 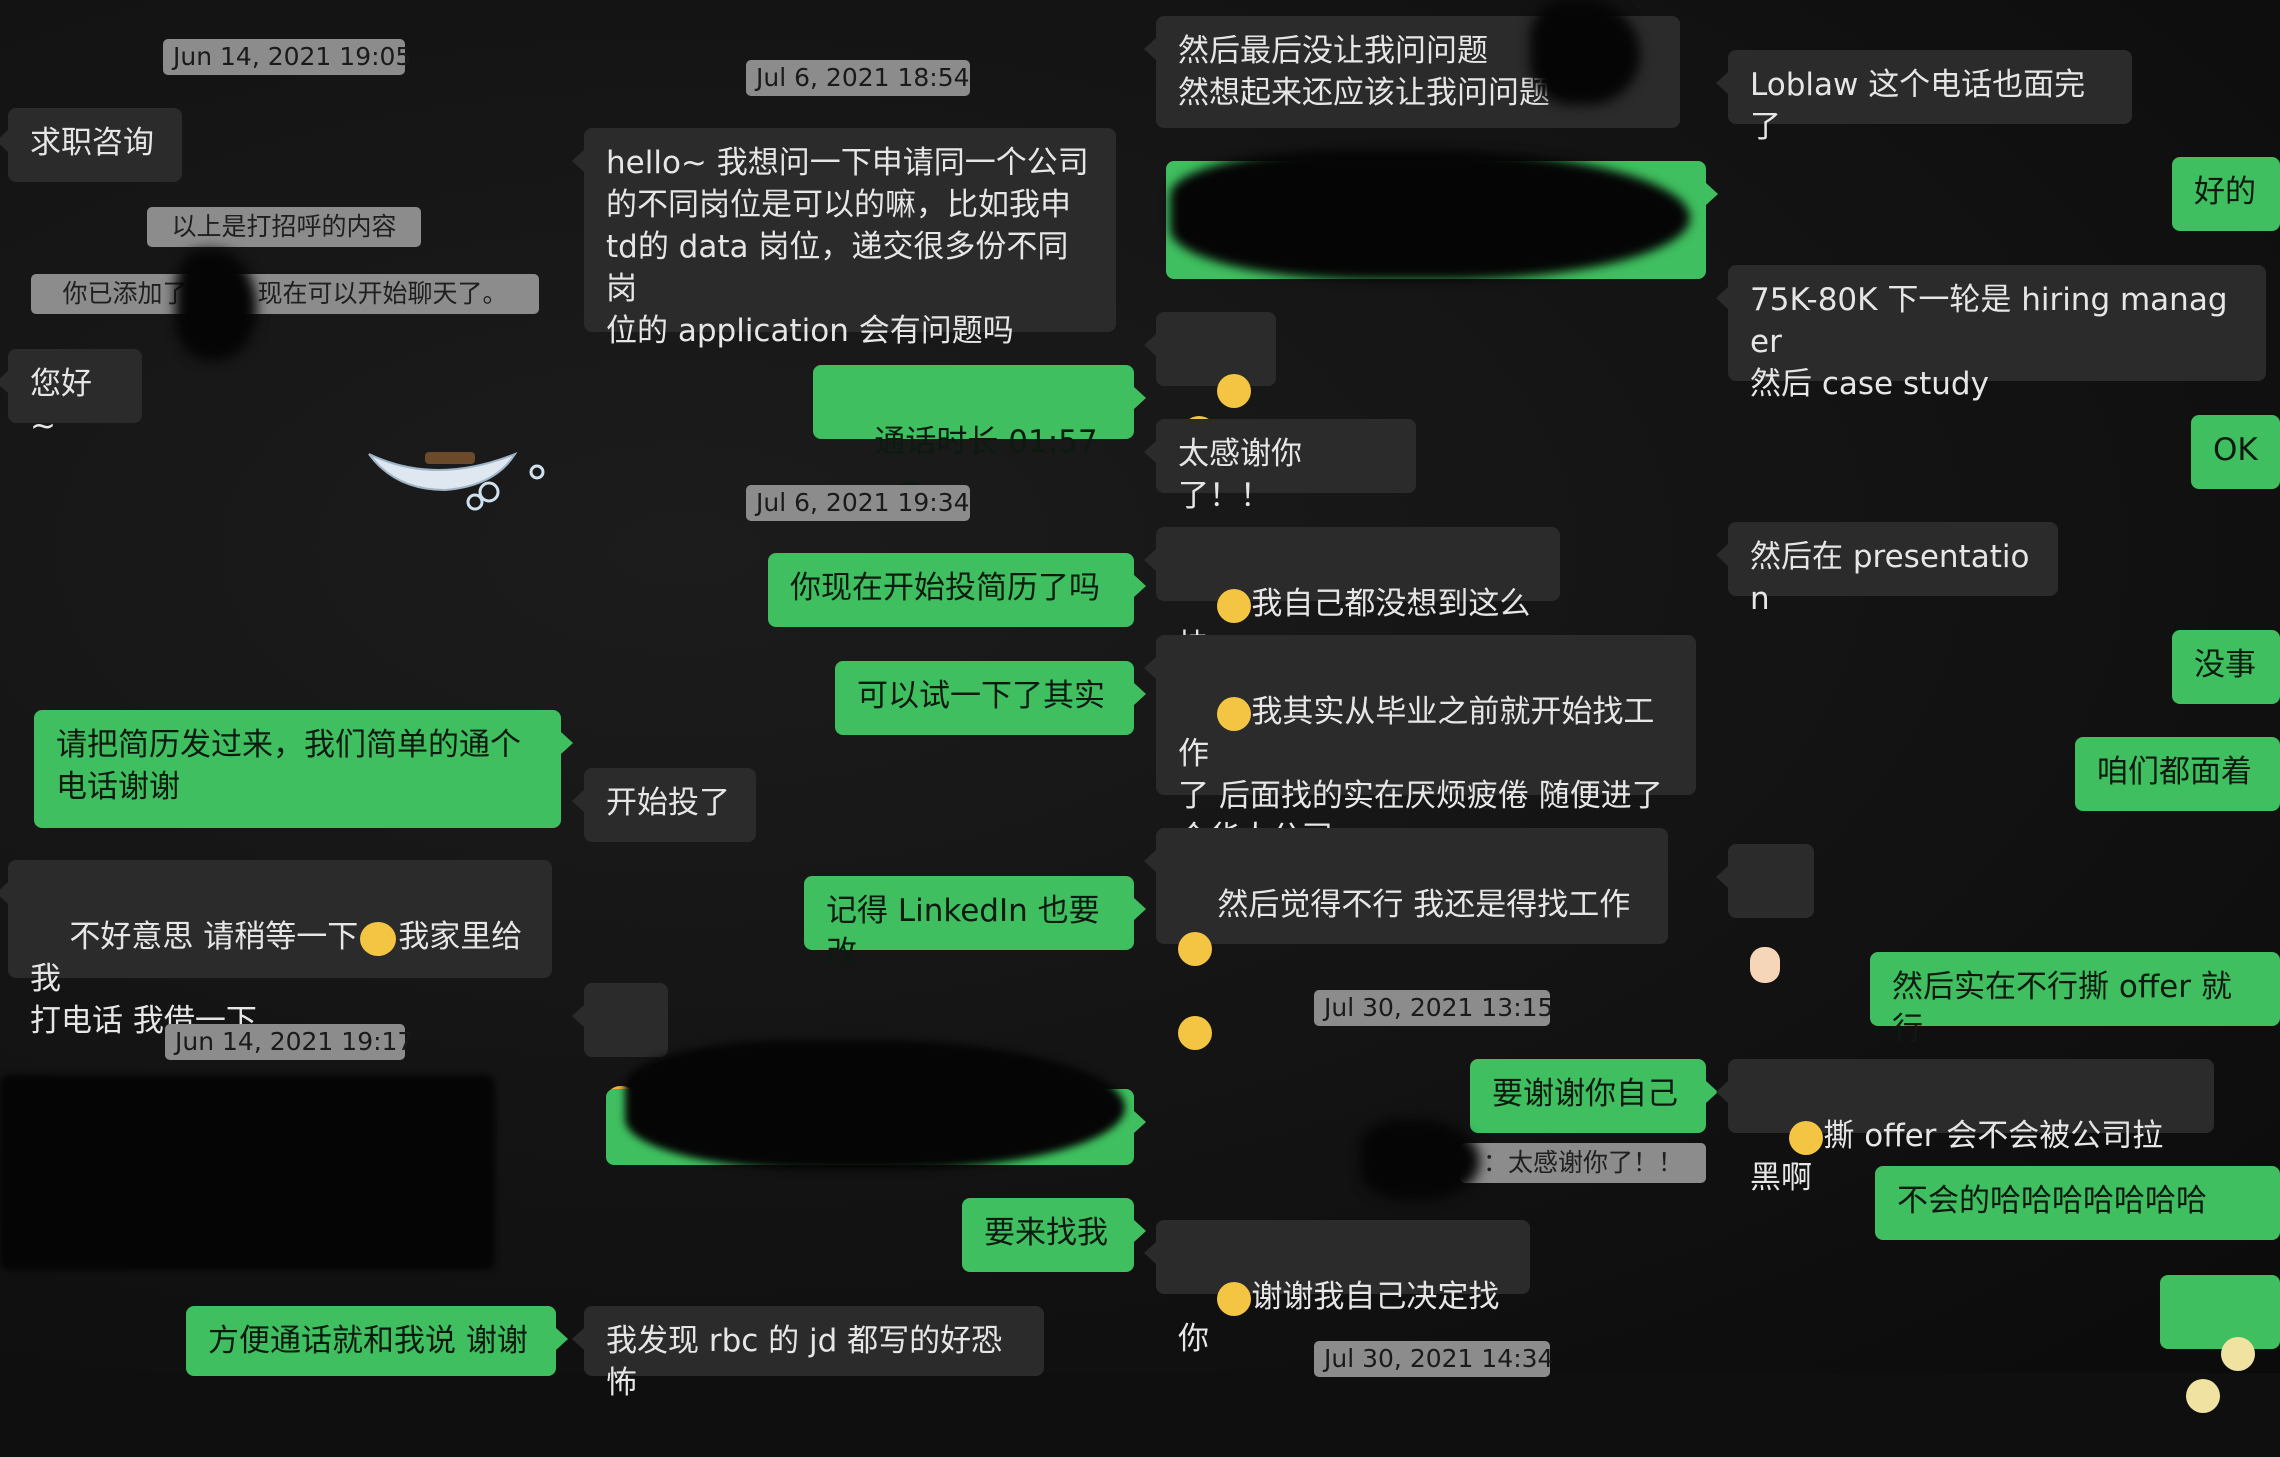 What do you see at coordinates (382, 293) in the screenshot?
I see `system-notice-part-b: 现在可以开始聊天了。` at bounding box center [382, 293].